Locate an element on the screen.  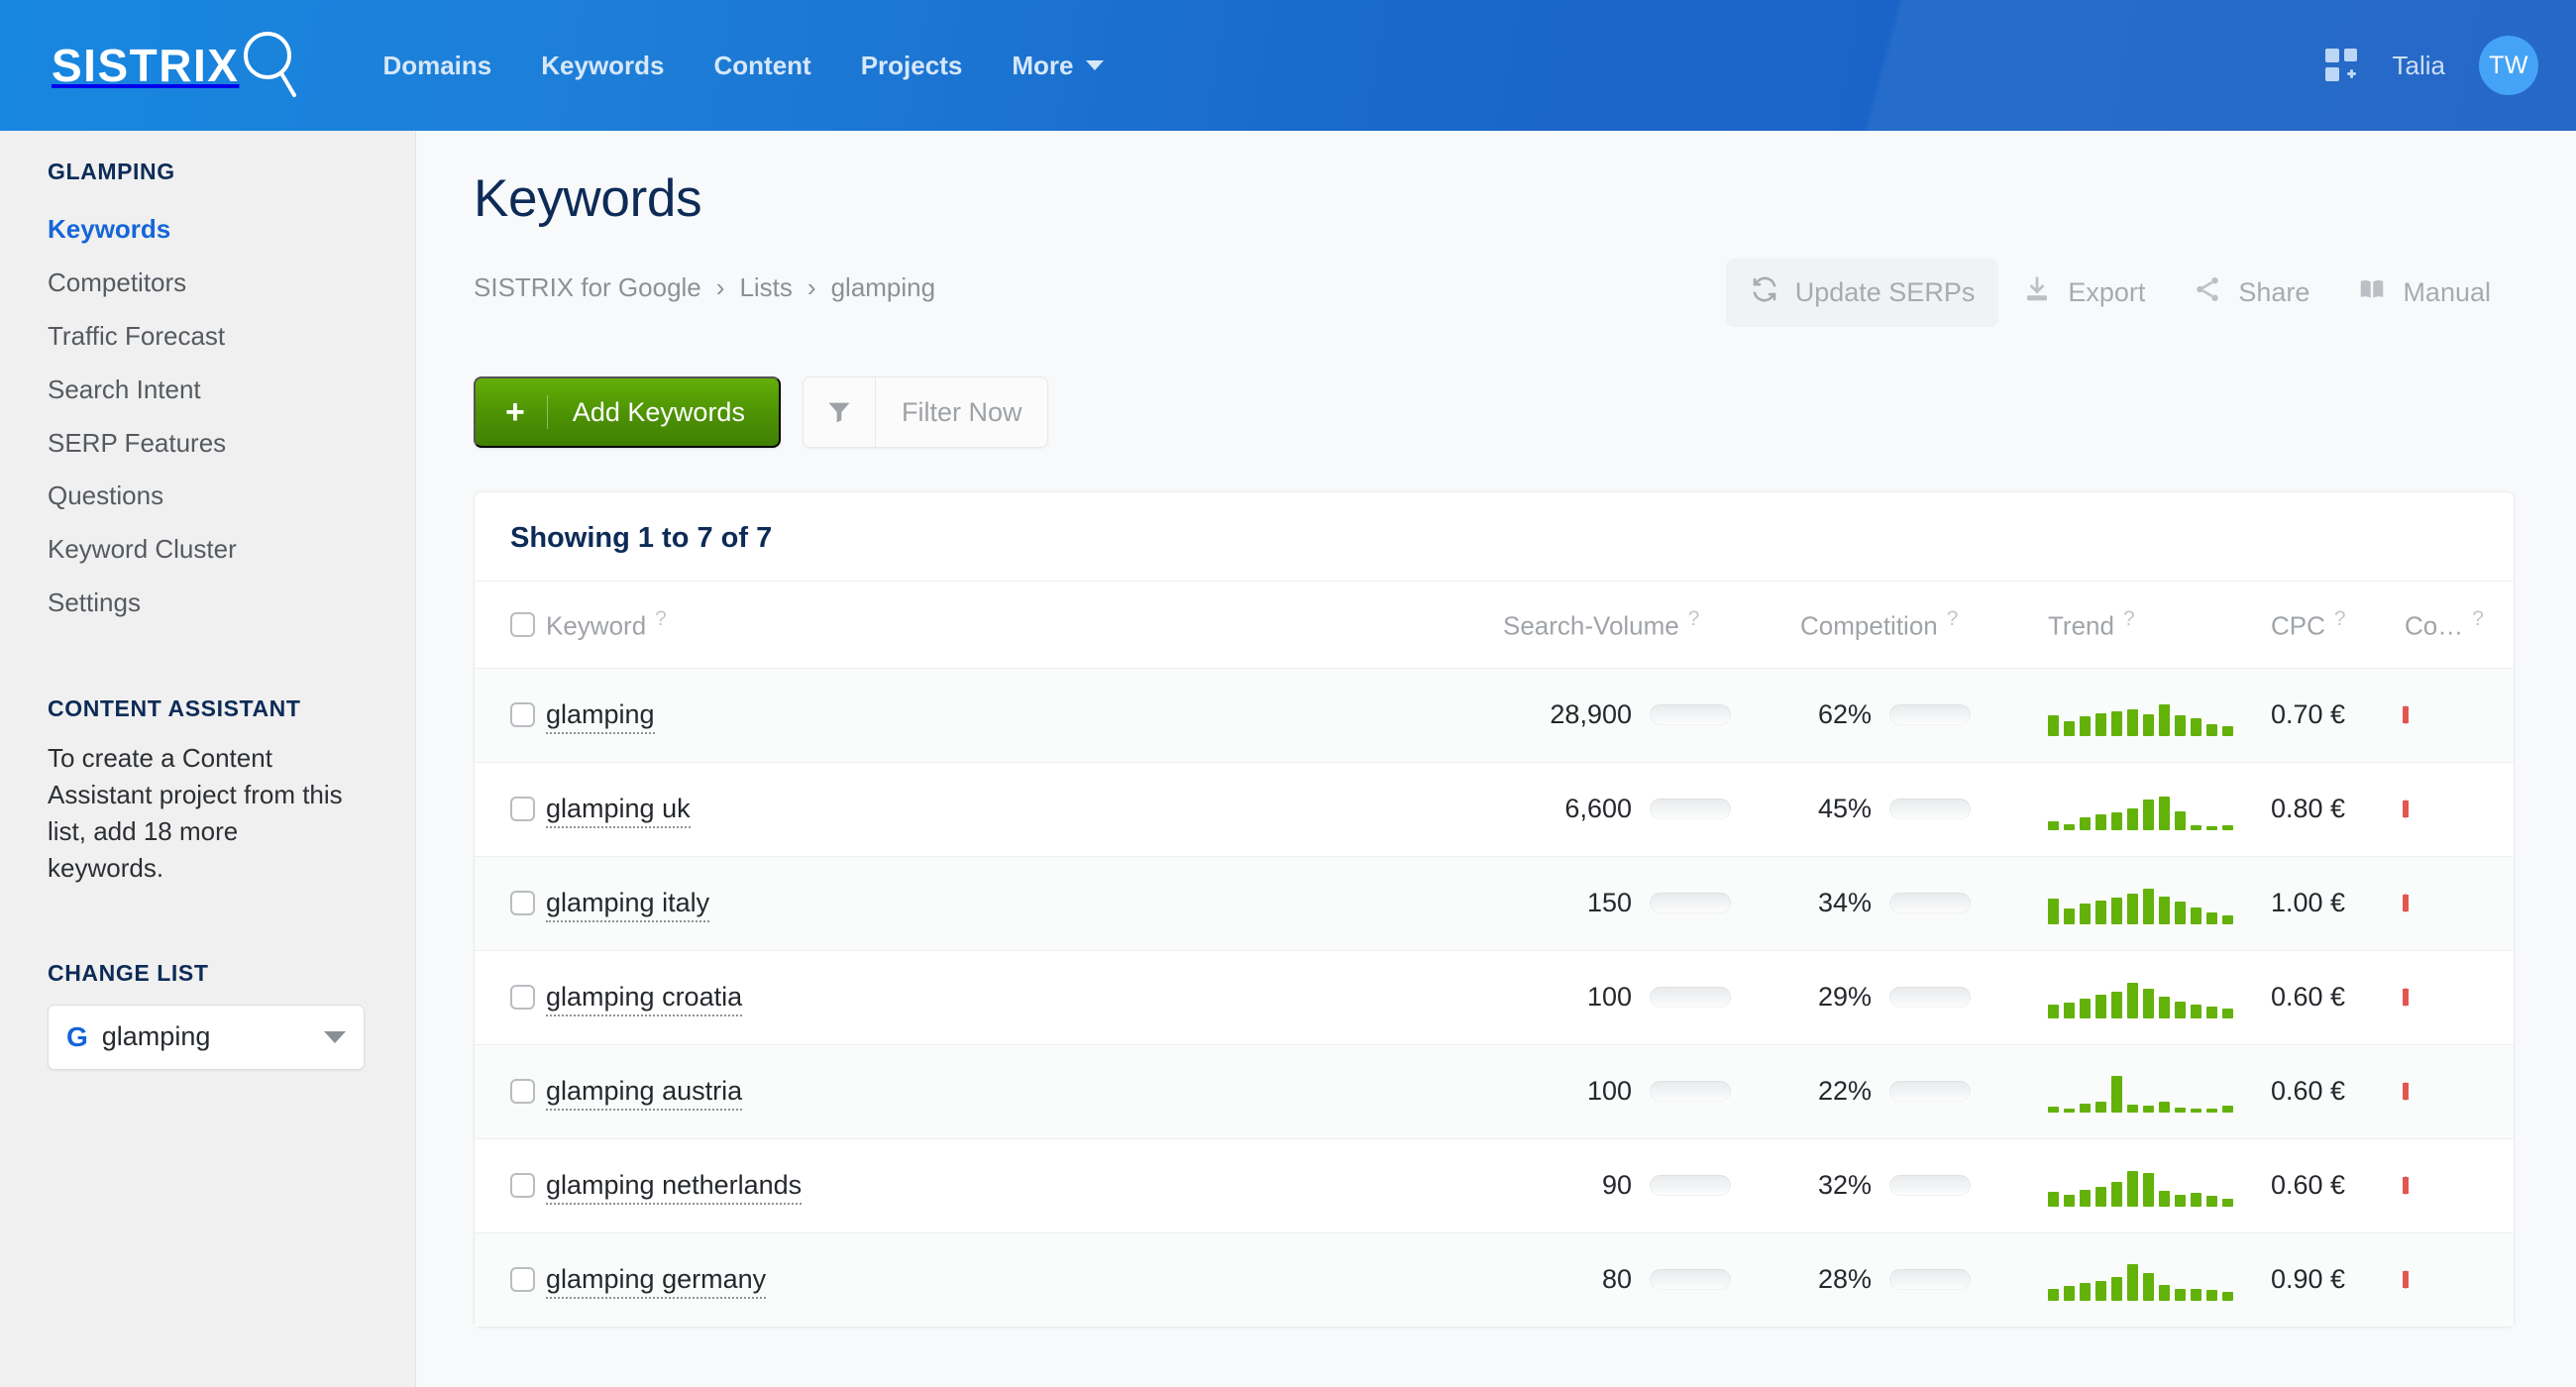
competition-value: 28% is located at coordinates (1844, 1279).